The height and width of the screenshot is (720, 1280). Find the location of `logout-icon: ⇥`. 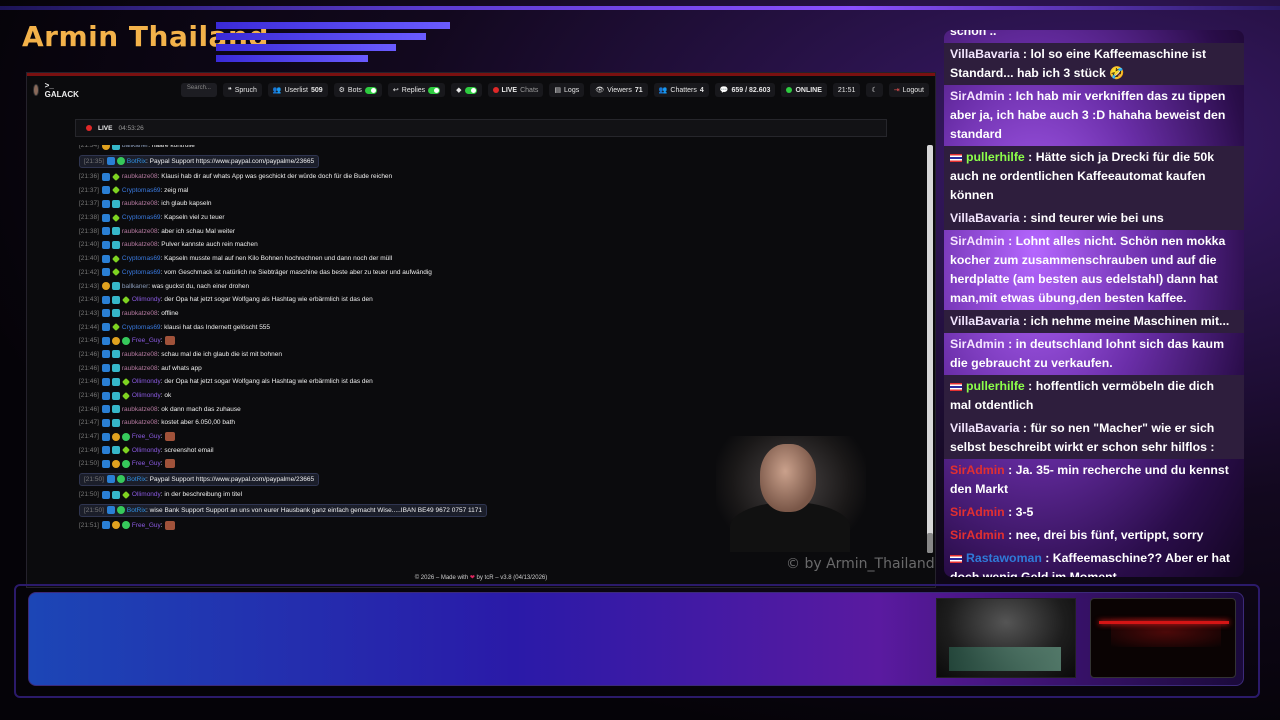

logout-icon: ⇥ is located at coordinates (896, 90).